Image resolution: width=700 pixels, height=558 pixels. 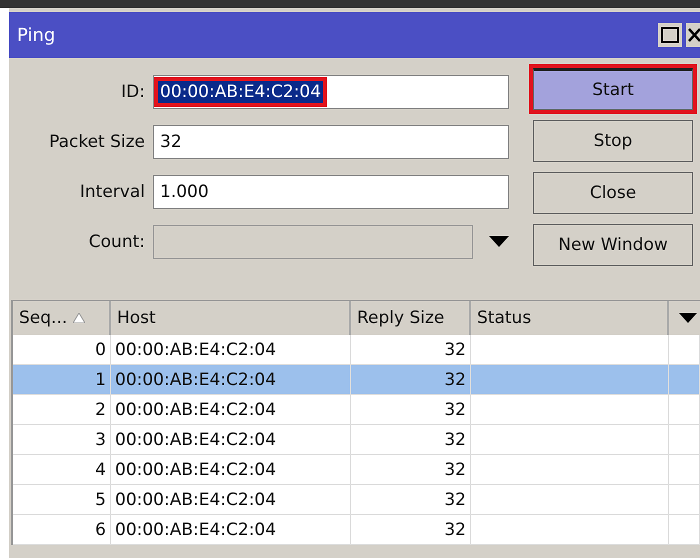 What do you see at coordinates (570, 318) in the screenshot?
I see `column-header: Status` at bounding box center [570, 318].